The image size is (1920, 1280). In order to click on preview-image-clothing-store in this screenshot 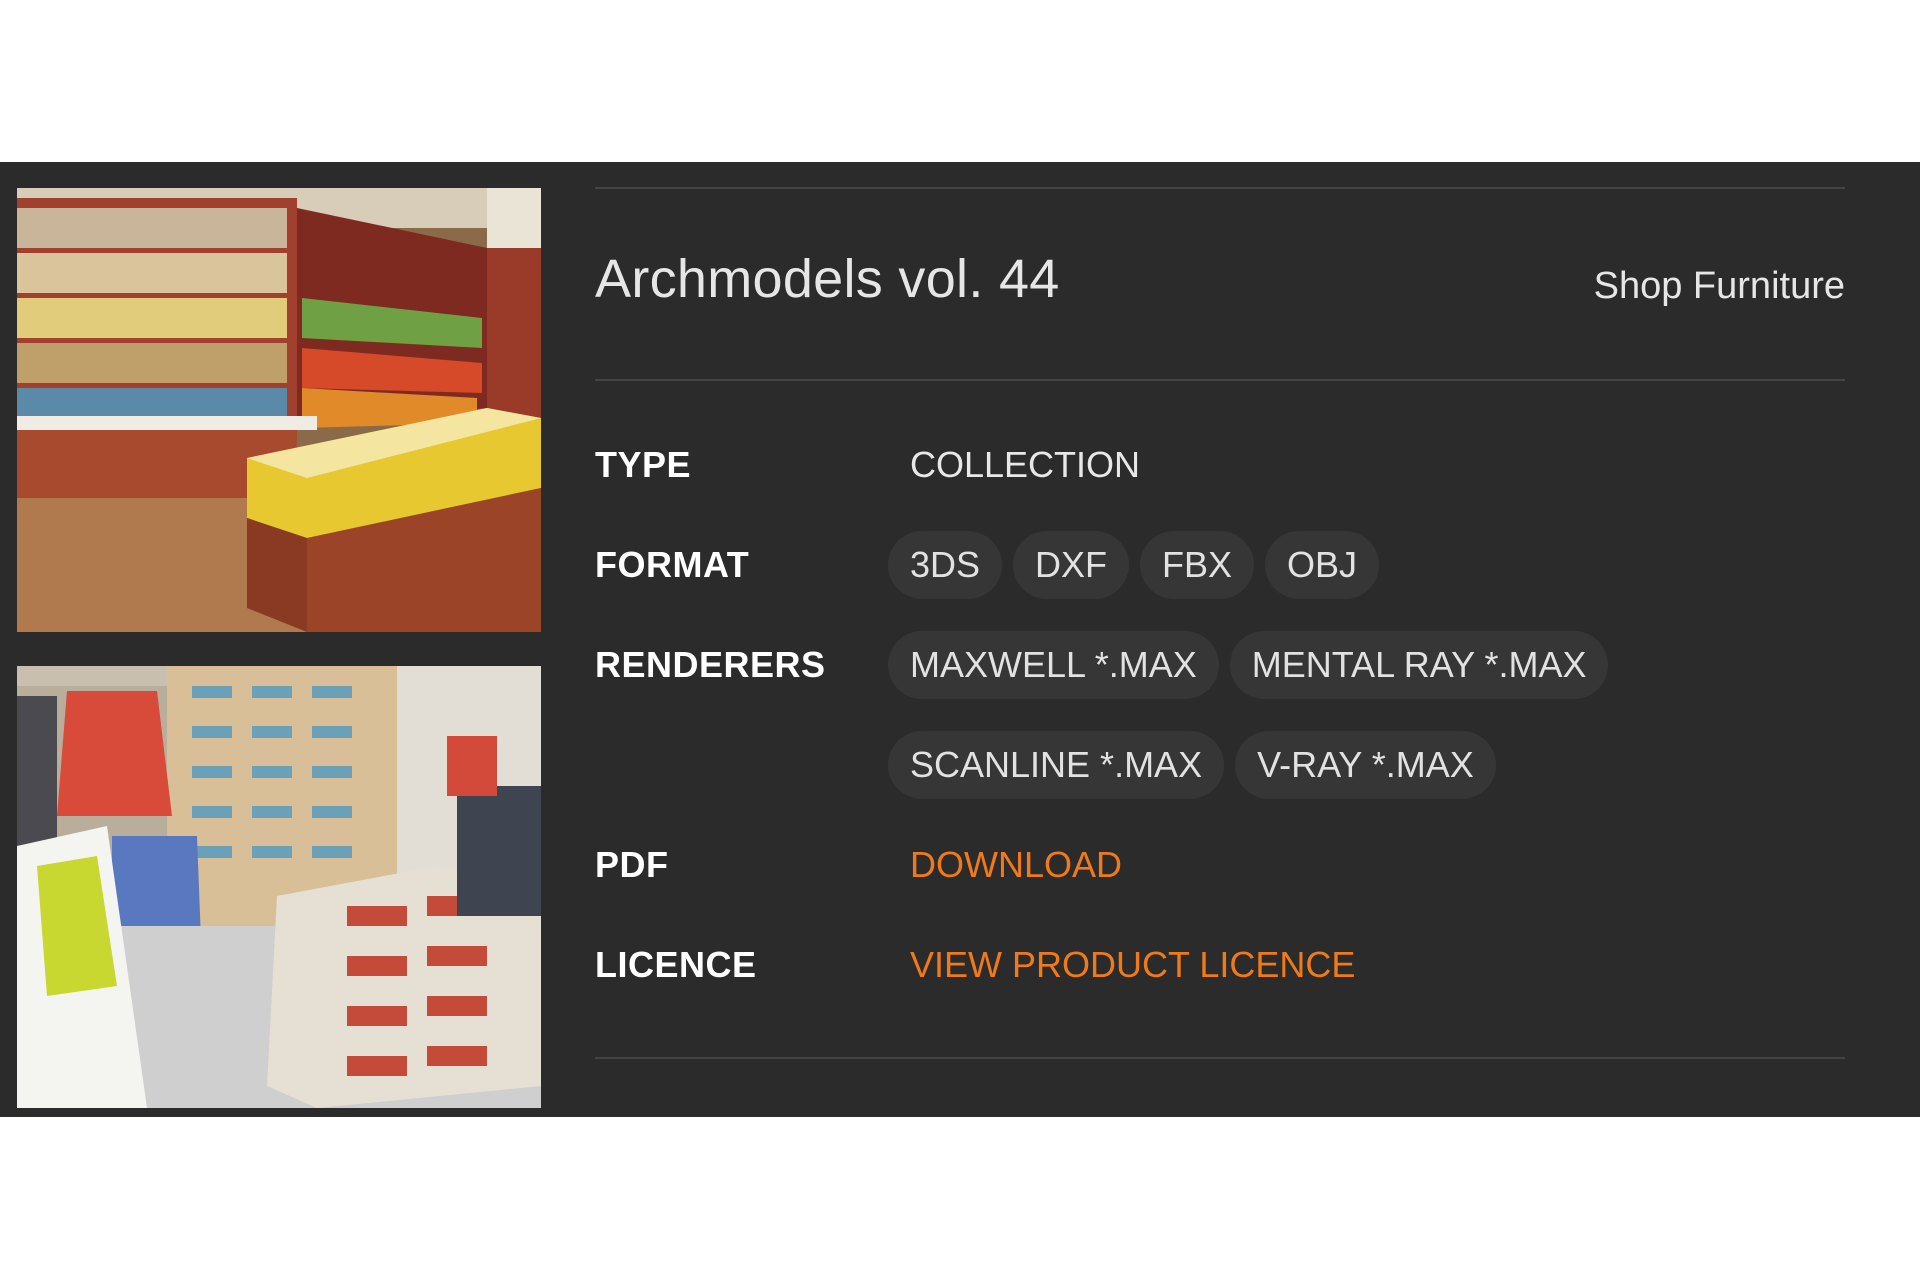, I will do `click(279, 887)`.